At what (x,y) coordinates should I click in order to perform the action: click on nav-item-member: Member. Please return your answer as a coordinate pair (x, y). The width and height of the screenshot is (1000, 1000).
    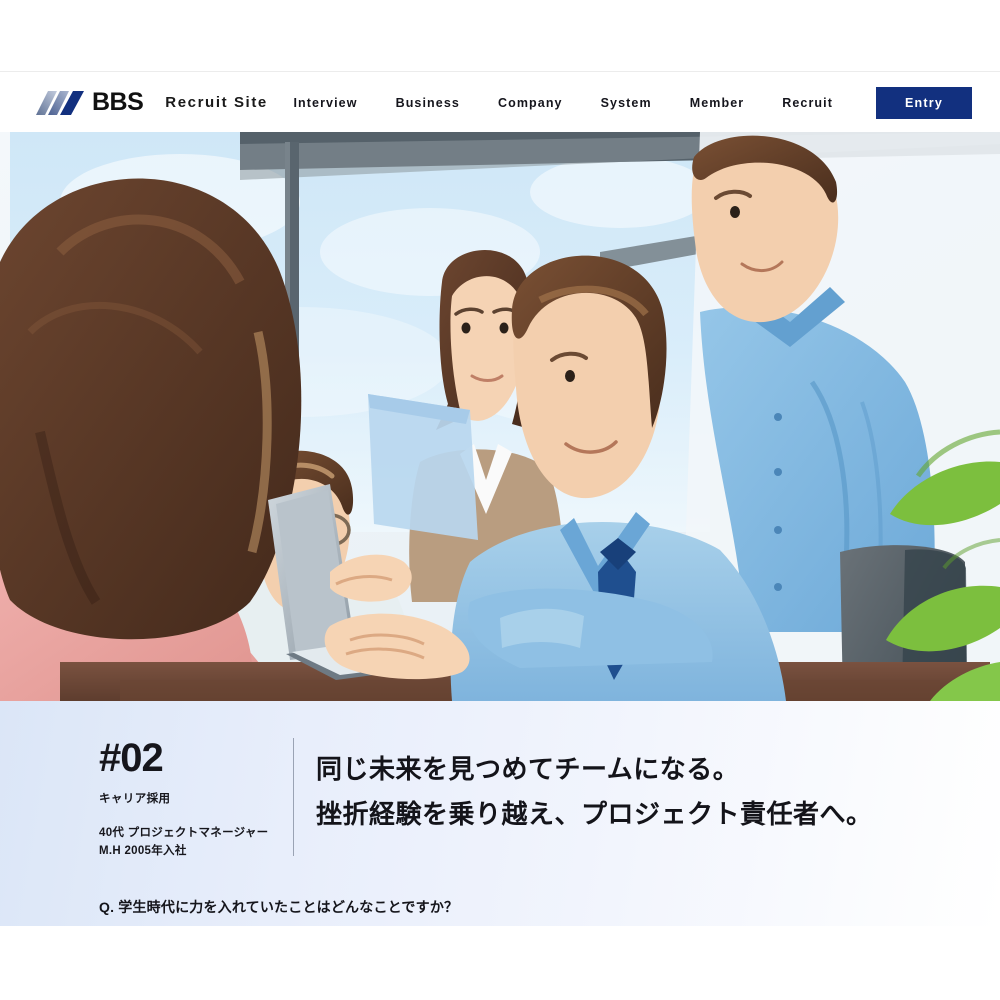
    Looking at the image, I should click on (717, 103).